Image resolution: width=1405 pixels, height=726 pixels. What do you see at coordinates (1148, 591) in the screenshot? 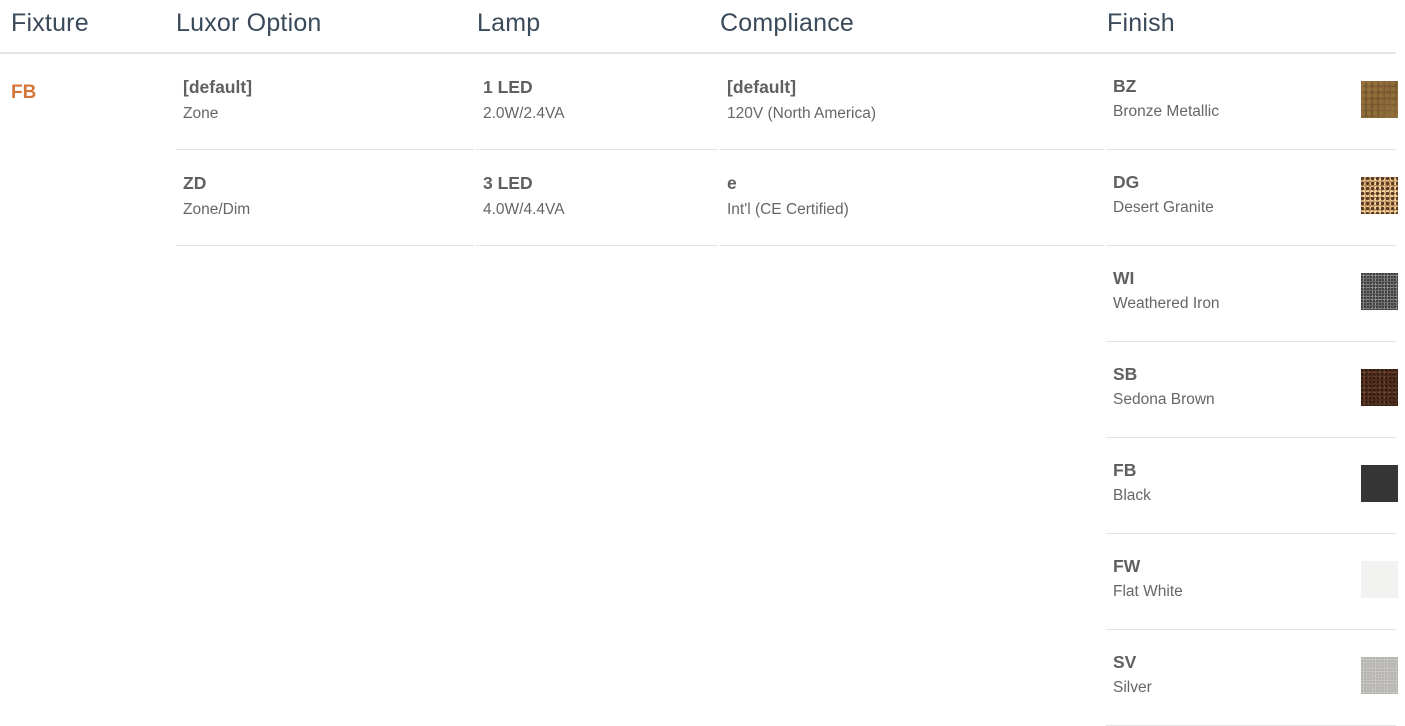
I see `option-description: Flat White` at bounding box center [1148, 591].